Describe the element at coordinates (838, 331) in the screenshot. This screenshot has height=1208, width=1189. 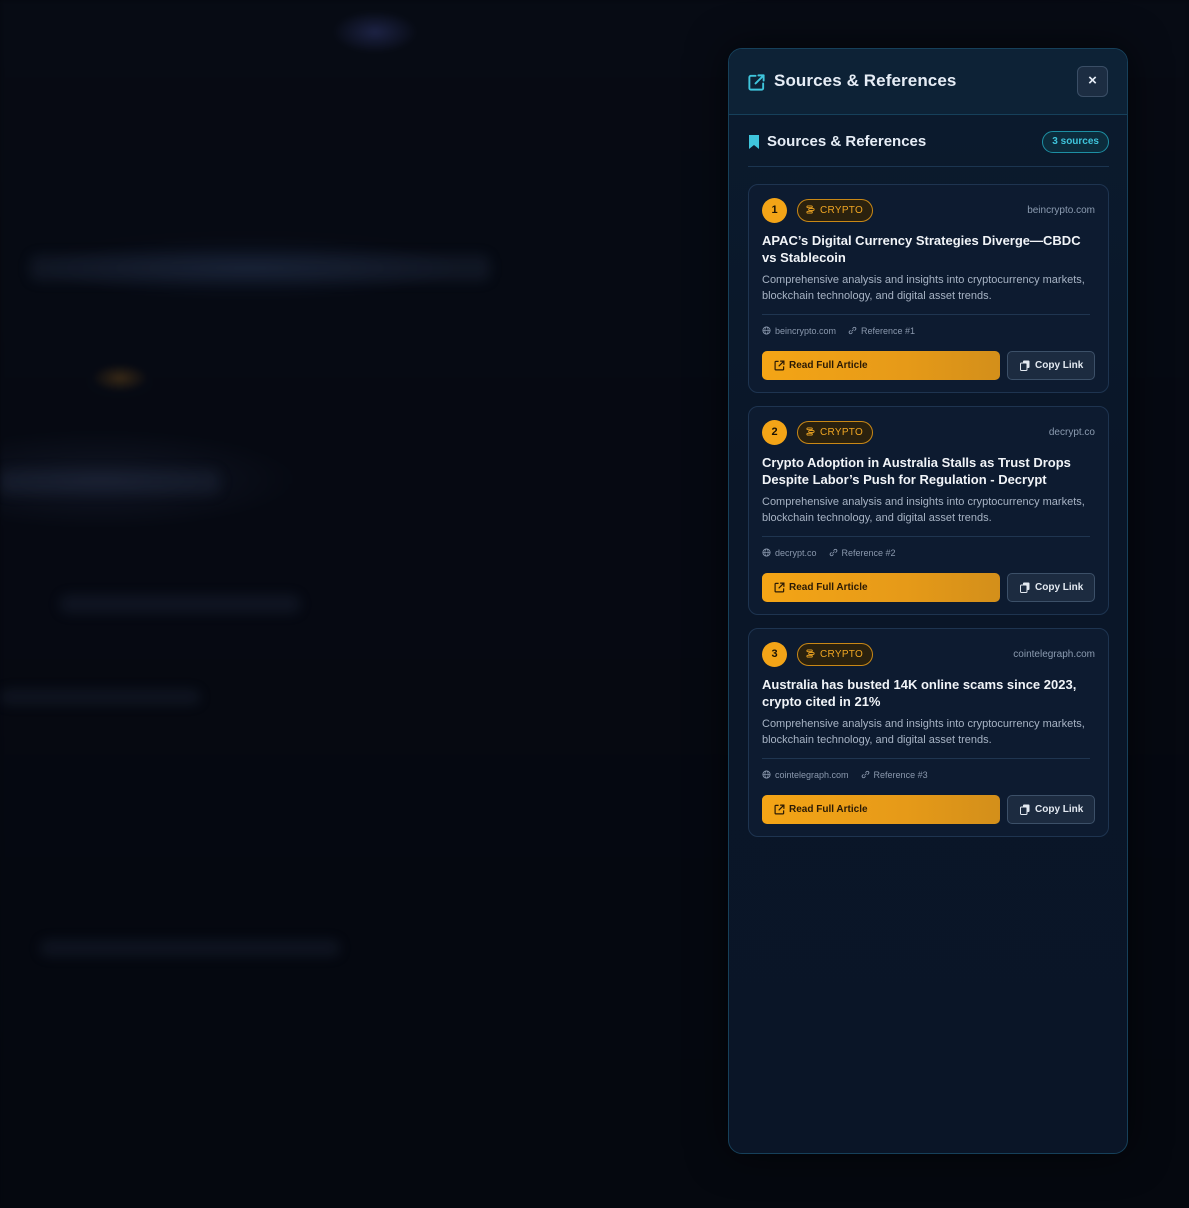
I see `source-meta: beincrypto.com Reference #1` at that location.